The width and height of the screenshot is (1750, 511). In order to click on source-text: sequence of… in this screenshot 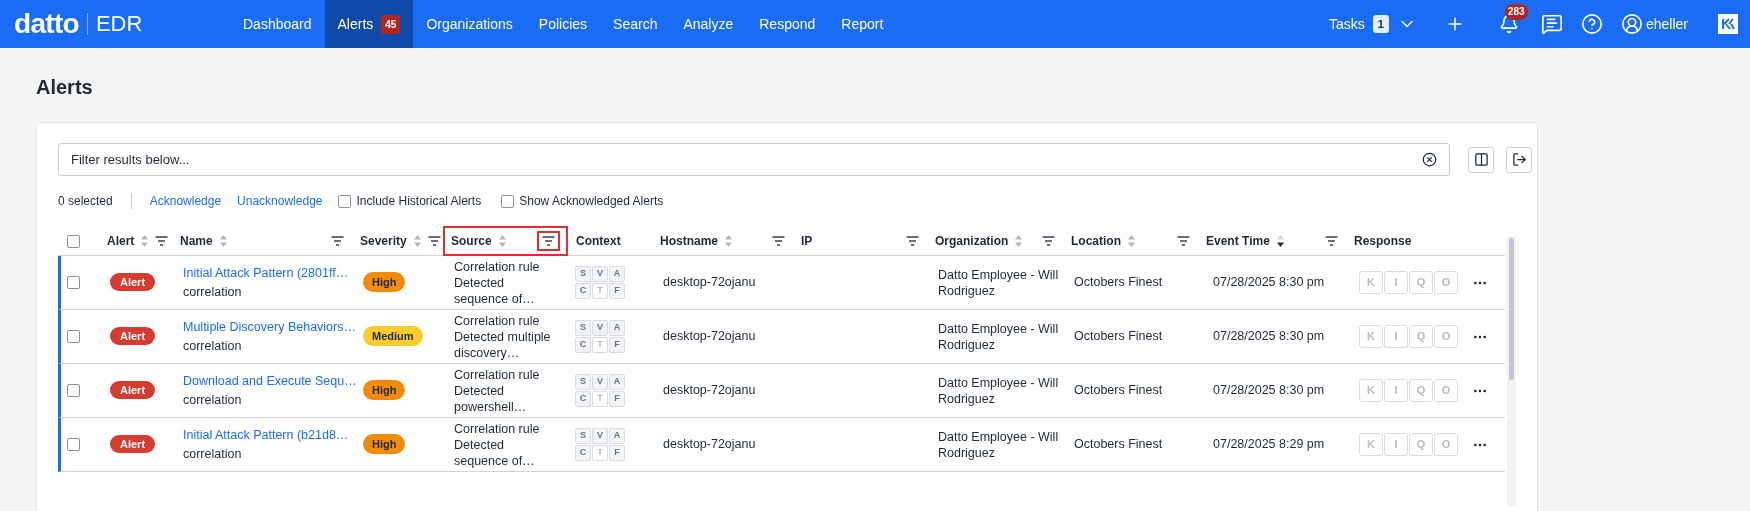, I will do `click(494, 460)`.